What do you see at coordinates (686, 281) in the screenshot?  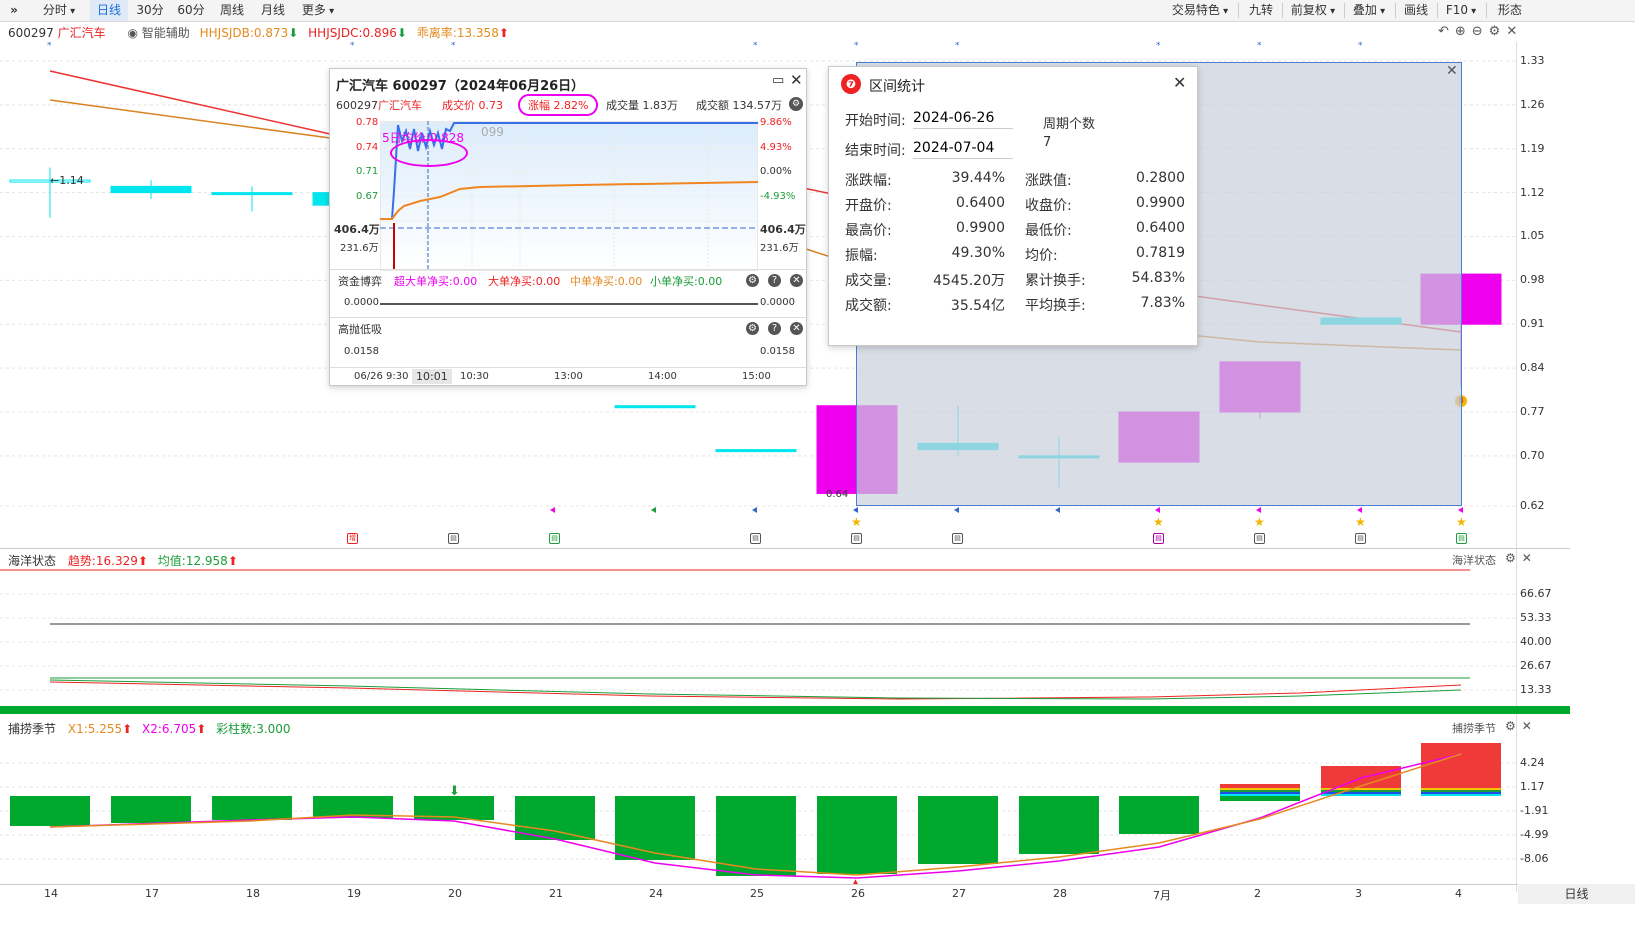 I see `fund-small: 小单净买:0.00` at bounding box center [686, 281].